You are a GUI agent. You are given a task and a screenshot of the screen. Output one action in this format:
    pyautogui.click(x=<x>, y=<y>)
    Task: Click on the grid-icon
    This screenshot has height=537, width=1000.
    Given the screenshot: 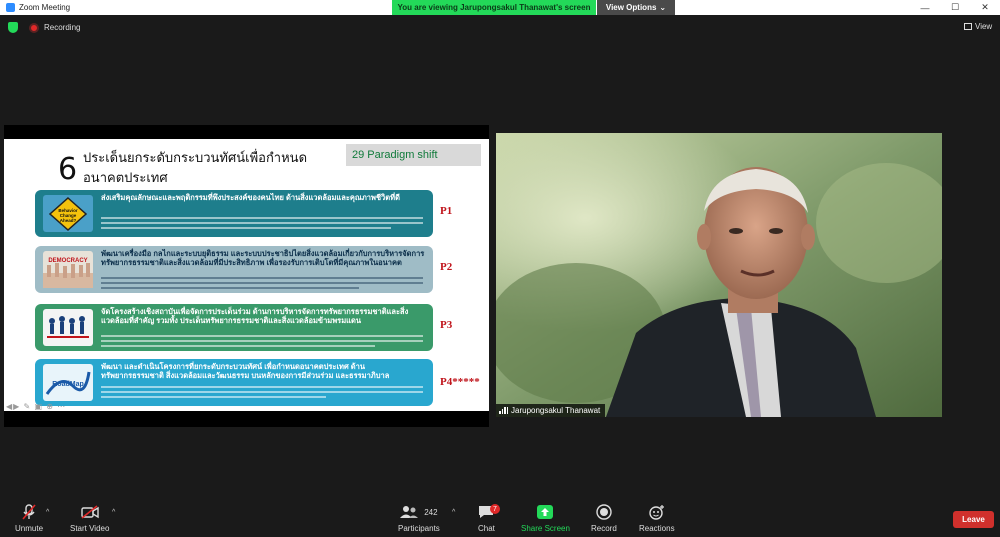 What is the action you would take?
    pyautogui.click(x=968, y=26)
    